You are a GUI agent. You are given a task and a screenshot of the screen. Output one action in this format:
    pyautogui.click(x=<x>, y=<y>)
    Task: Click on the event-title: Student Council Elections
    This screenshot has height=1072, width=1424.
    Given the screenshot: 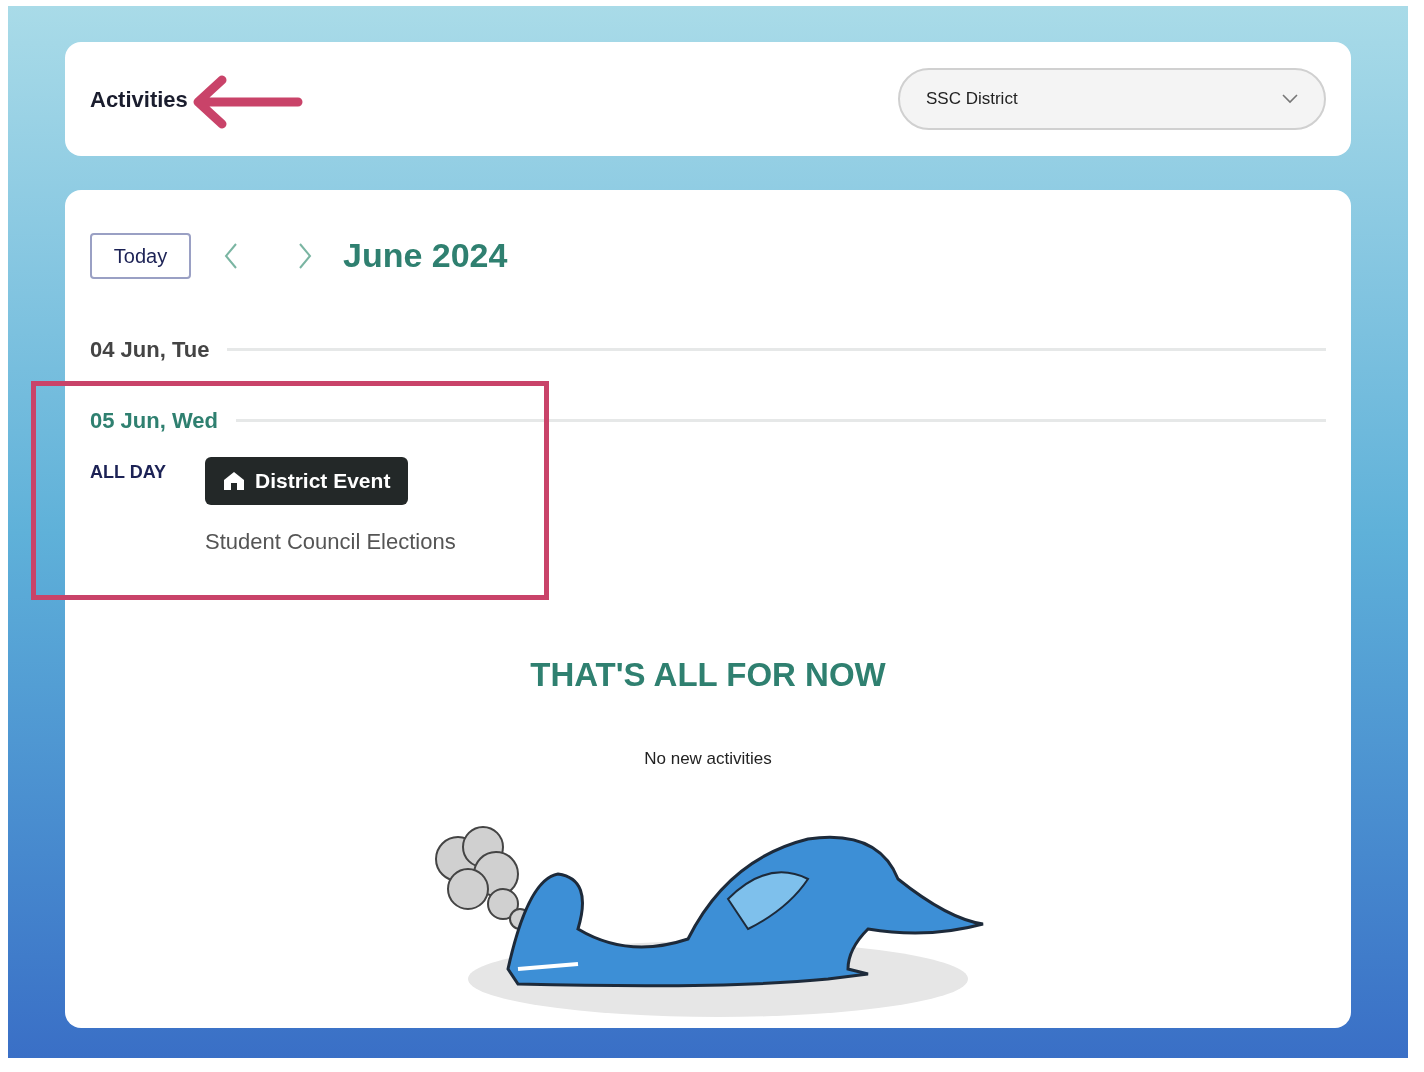 What is the action you would take?
    pyautogui.click(x=330, y=542)
    